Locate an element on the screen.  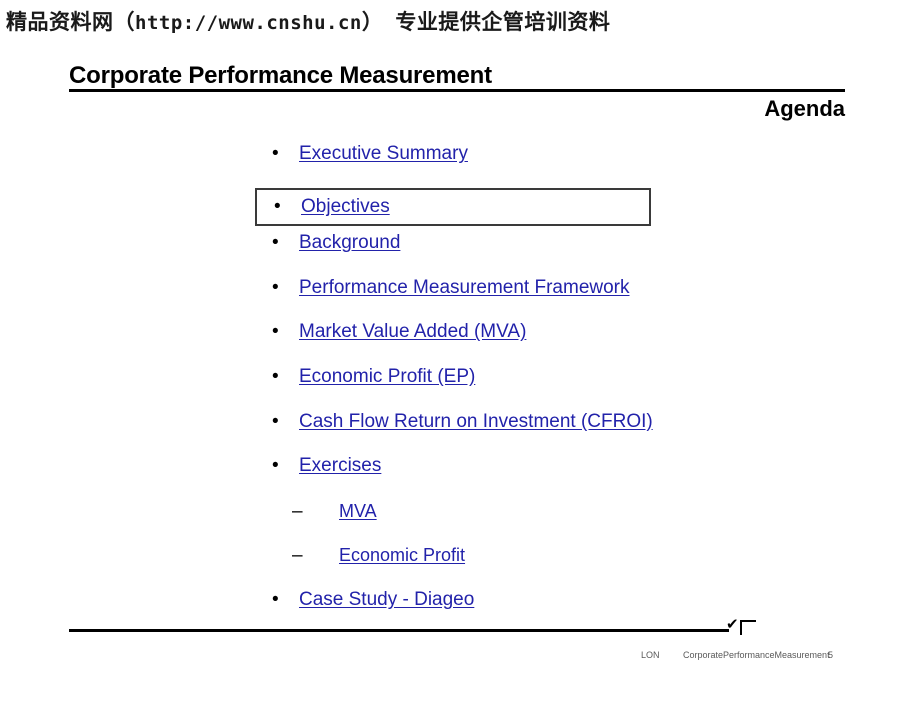
checkmark-icon: ✔ is located at coordinates (732, 624).